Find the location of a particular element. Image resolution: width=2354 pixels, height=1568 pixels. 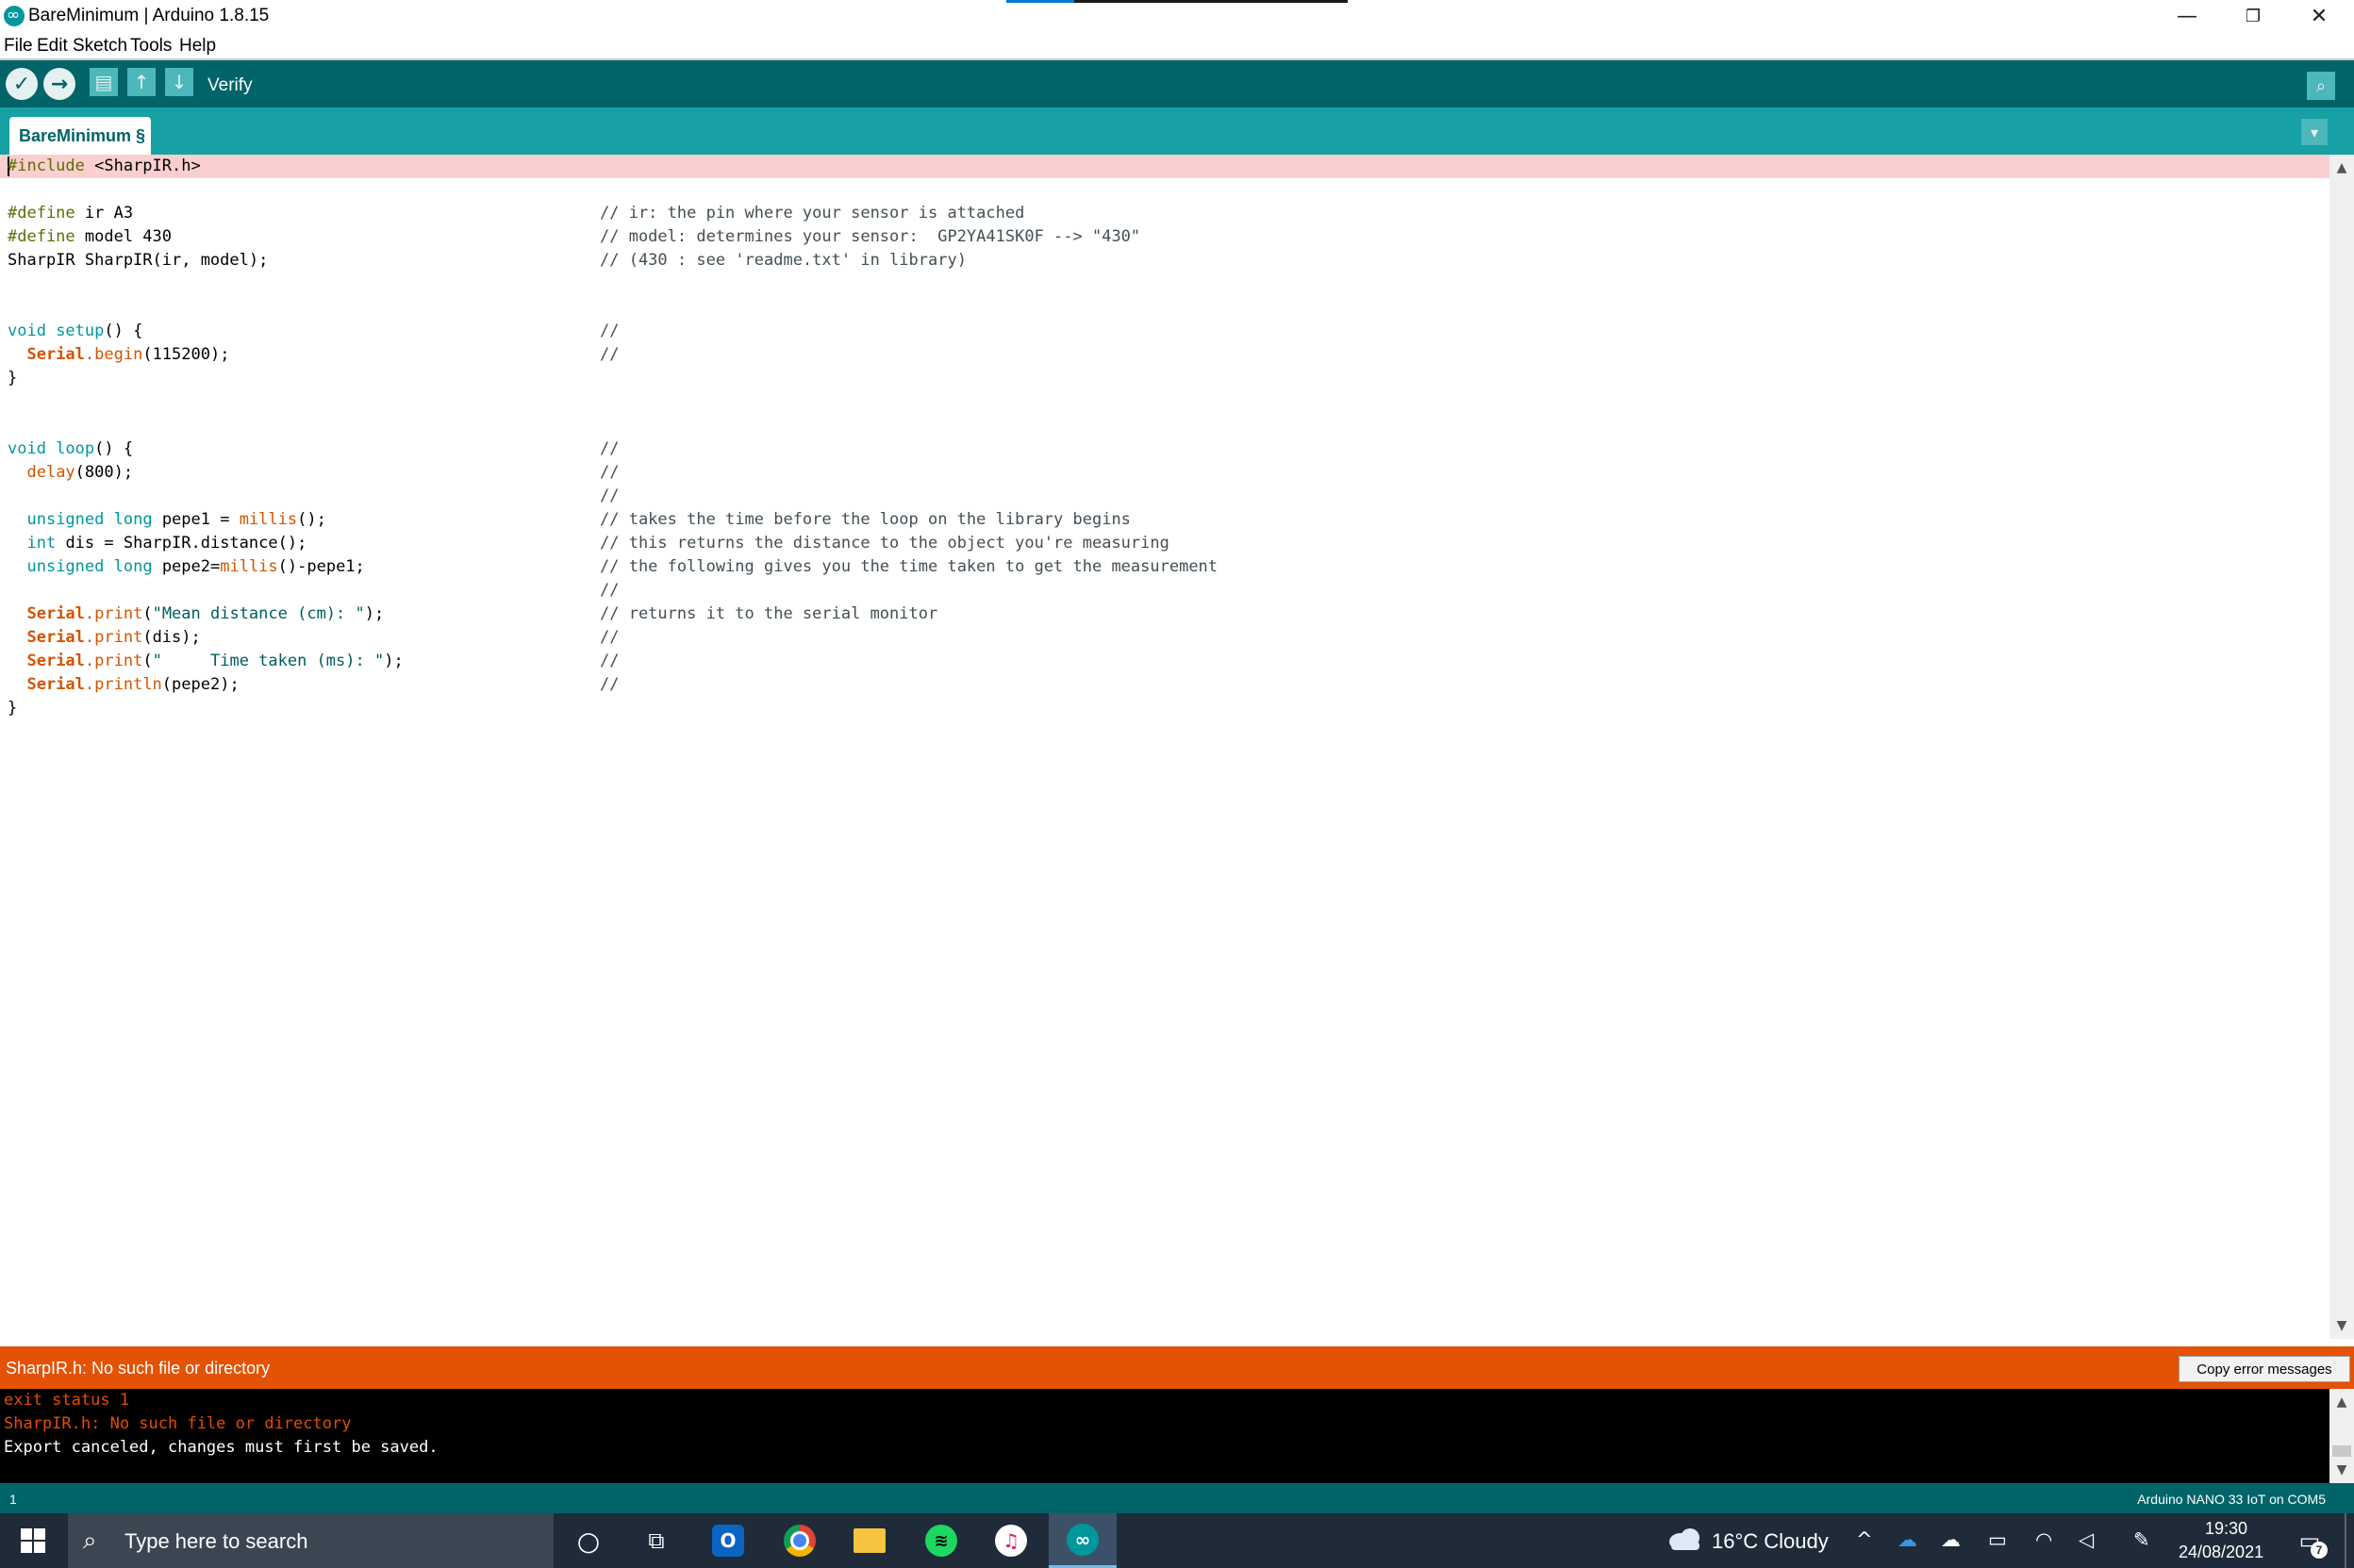

code-line-9: Serial.begin(115200); is located at coordinates (128, 354).